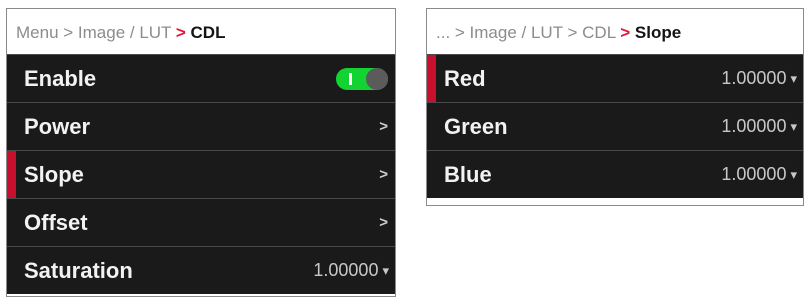 The image size is (804, 297). What do you see at coordinates (60, 78) in the screenshot?
I see `menu-item-label: Enable` at bounding box center [60, 78].